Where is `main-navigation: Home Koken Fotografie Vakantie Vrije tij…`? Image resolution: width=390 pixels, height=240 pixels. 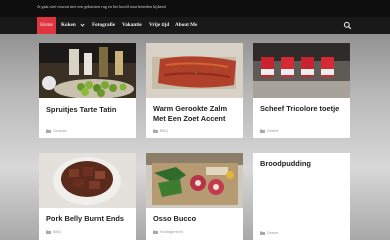
main-navigation: Home Koken Fotografie Vakantie Vrije tij… is located at coordinates (195, 25).